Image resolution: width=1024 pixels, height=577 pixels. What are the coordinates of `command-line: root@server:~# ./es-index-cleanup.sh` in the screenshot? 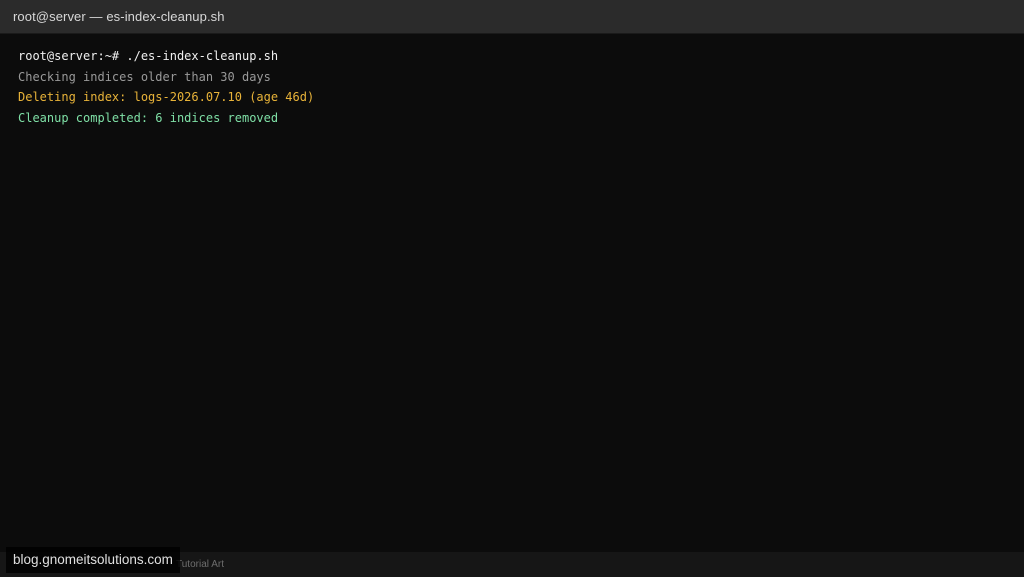 It's located at (148, 56).